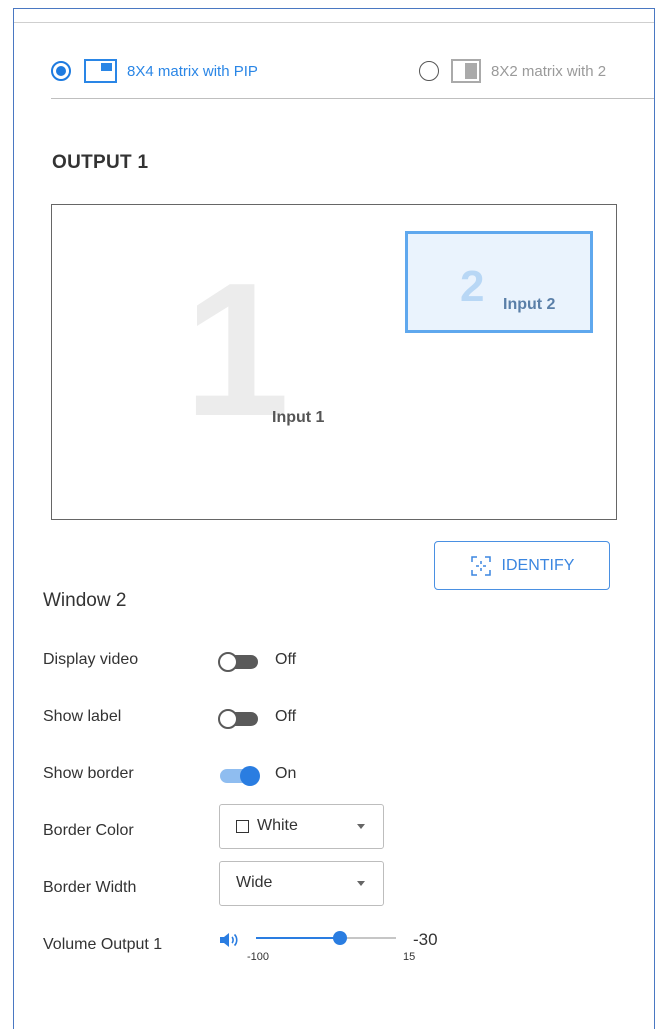 This screenshot has width=665, height=1029. I want to click on border-color-label: Border Color, so click(88, 830).